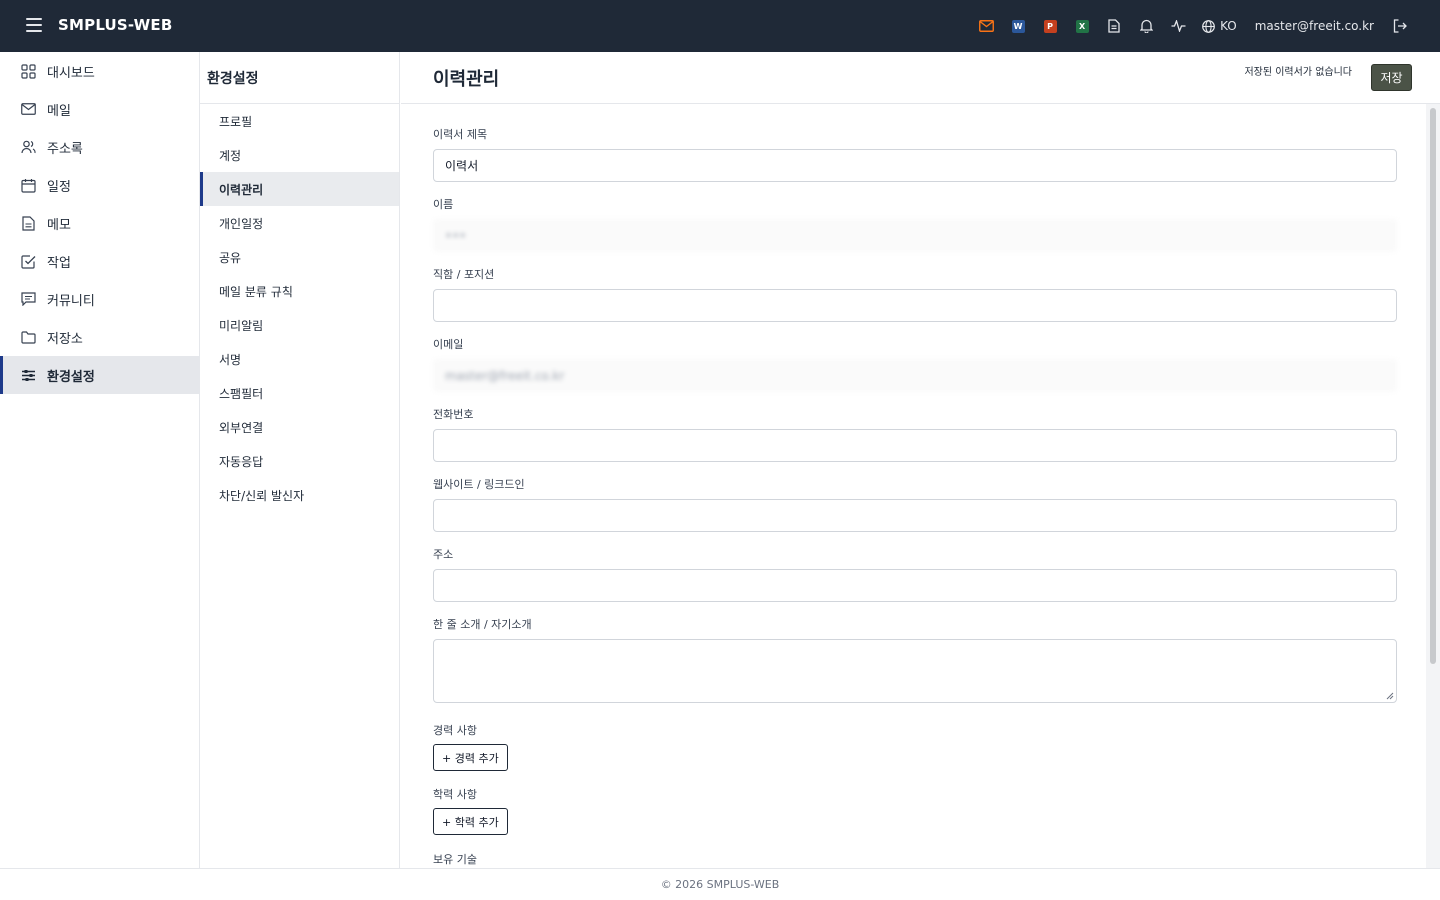  I want to click on nav-item-community: 커뮤니티, so click(99, 299).